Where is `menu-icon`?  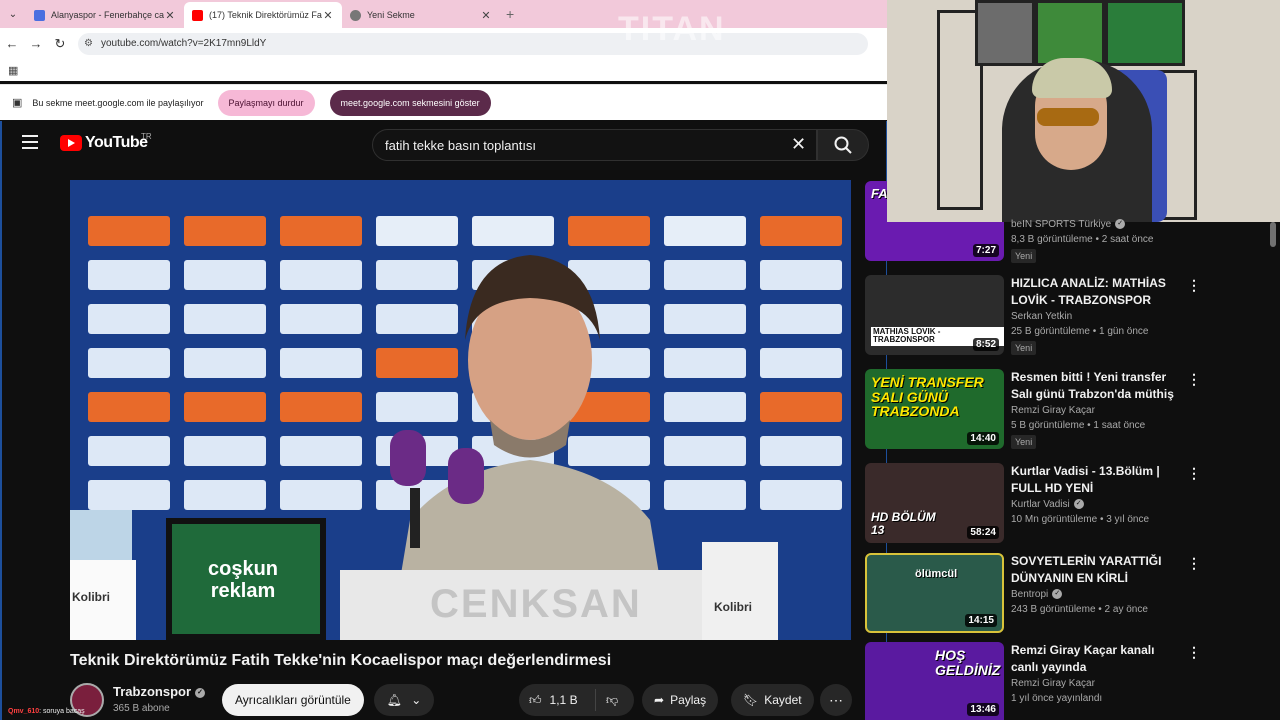 menu-icon is located at coordinates (30, 142).